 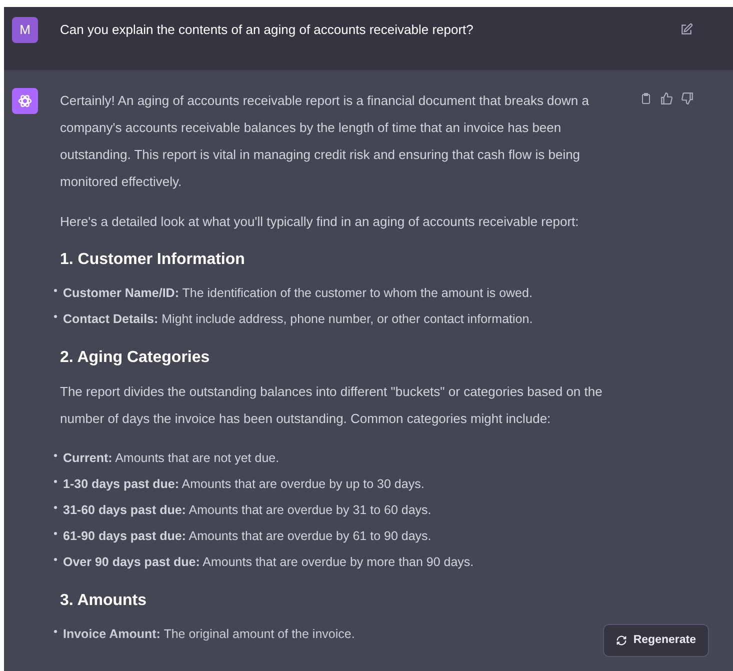 I want to click on edit-icon, so click(x=686, y=29).